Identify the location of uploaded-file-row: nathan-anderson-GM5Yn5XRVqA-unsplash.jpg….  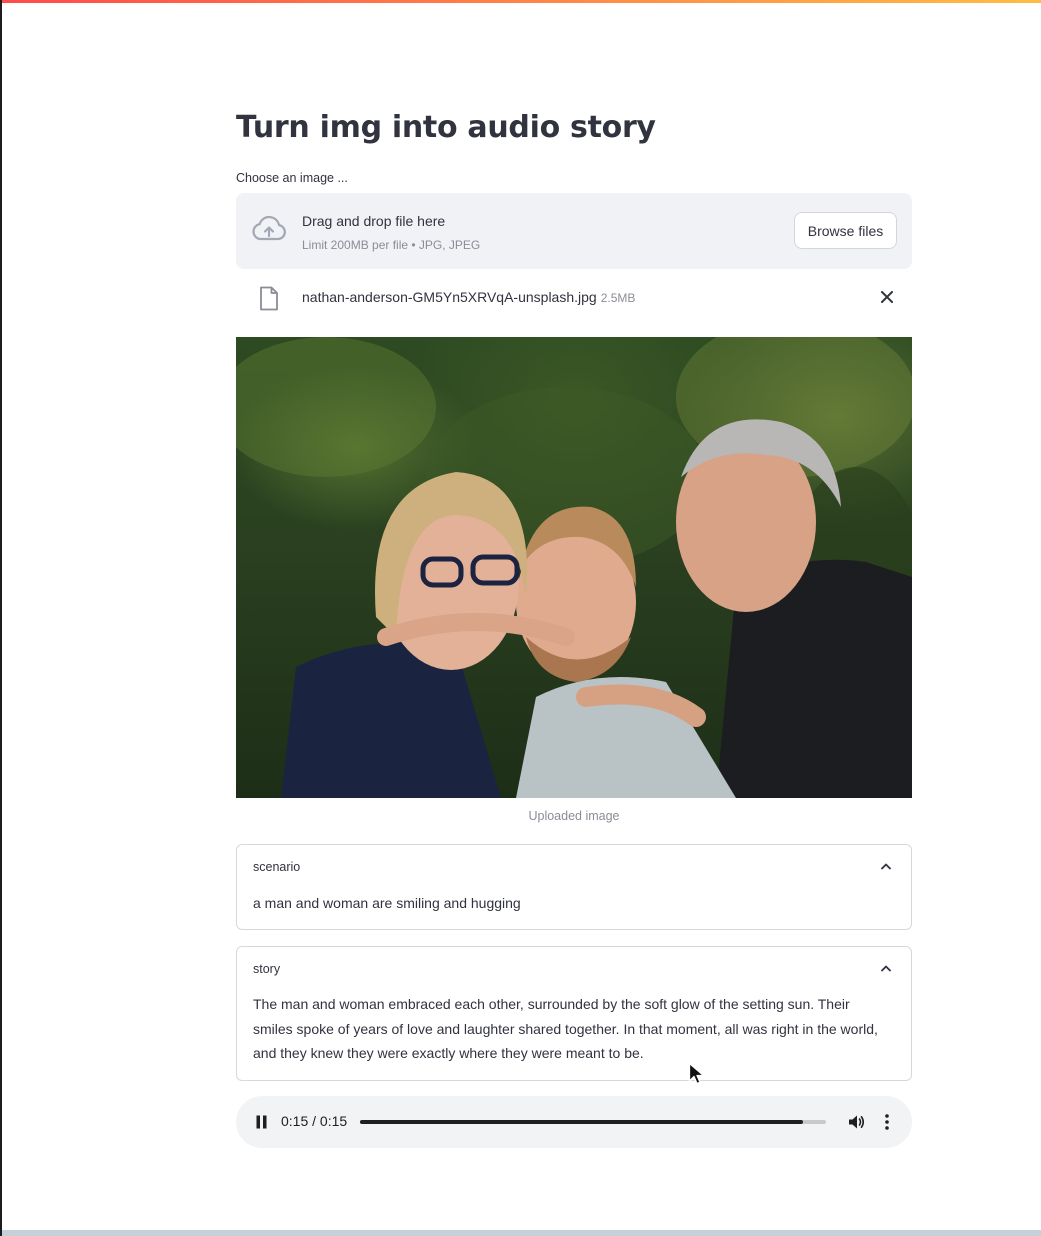
(574, 298).